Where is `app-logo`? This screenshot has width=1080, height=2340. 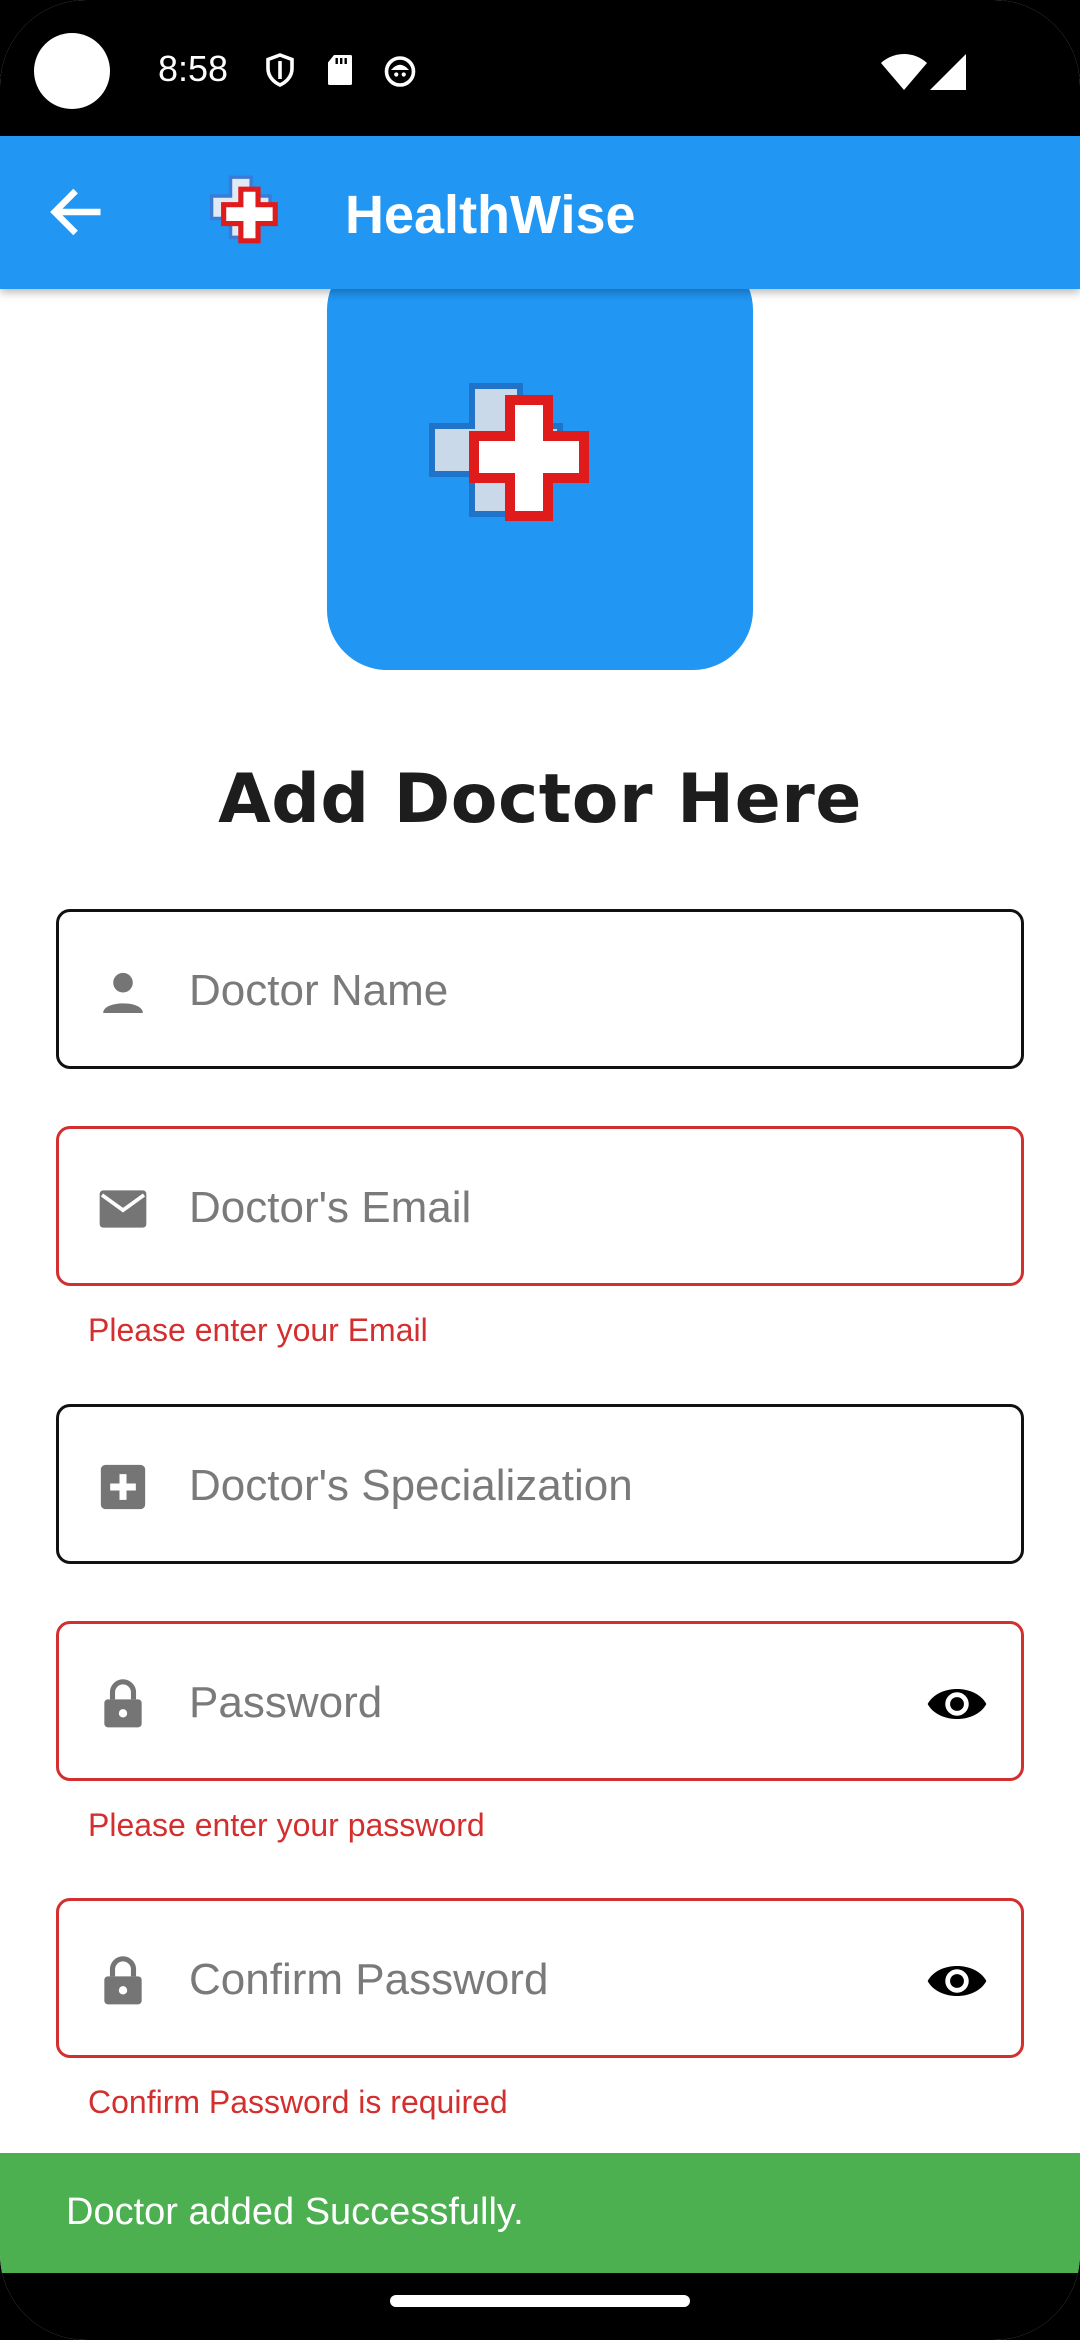
app-logo is located at coordinates (243, 209).